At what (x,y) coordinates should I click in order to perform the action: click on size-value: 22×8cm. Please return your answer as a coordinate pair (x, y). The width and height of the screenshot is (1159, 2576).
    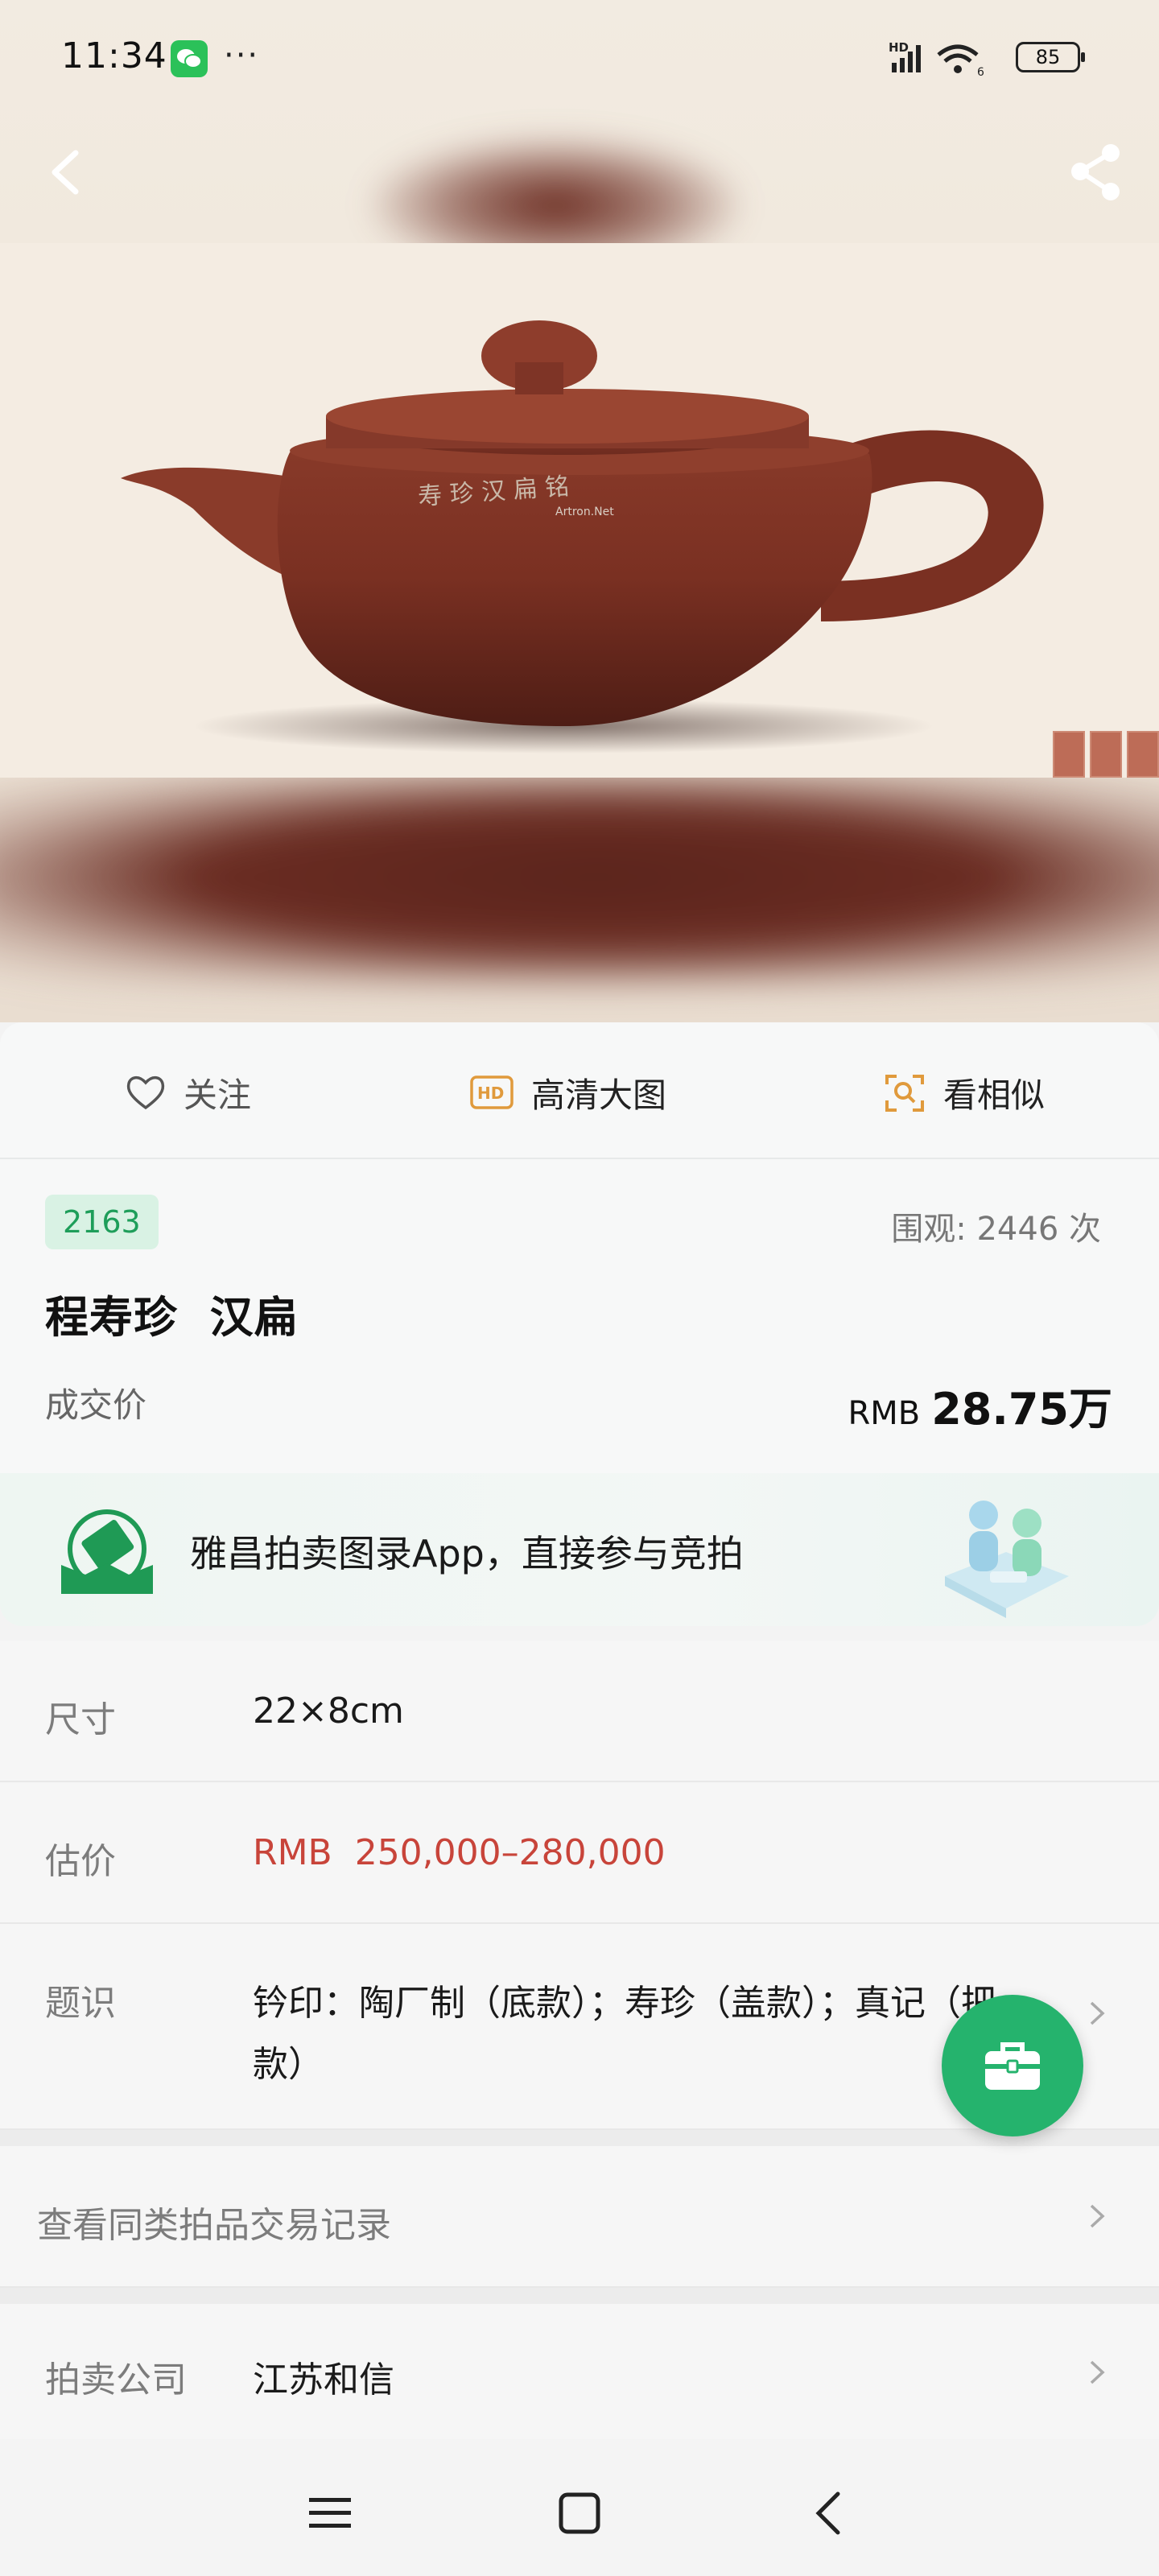
    Looking at the image, I should click on (328, 1711).